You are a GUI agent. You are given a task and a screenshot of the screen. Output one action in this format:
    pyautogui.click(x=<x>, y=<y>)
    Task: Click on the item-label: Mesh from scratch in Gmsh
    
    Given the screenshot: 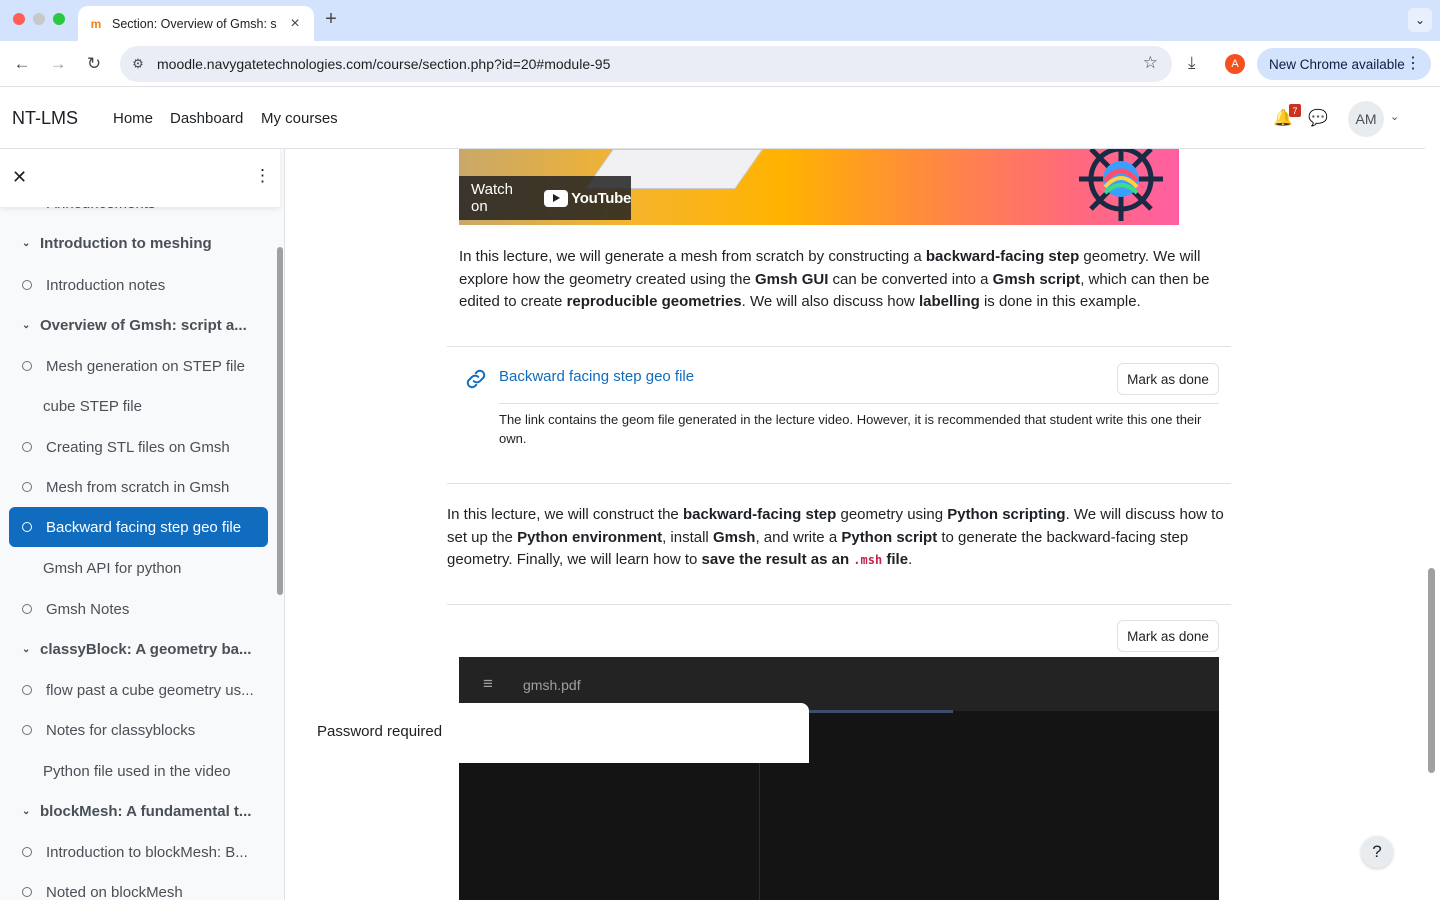 What is the action you would take?
    pyautogui.click(x=138, y=487)
    